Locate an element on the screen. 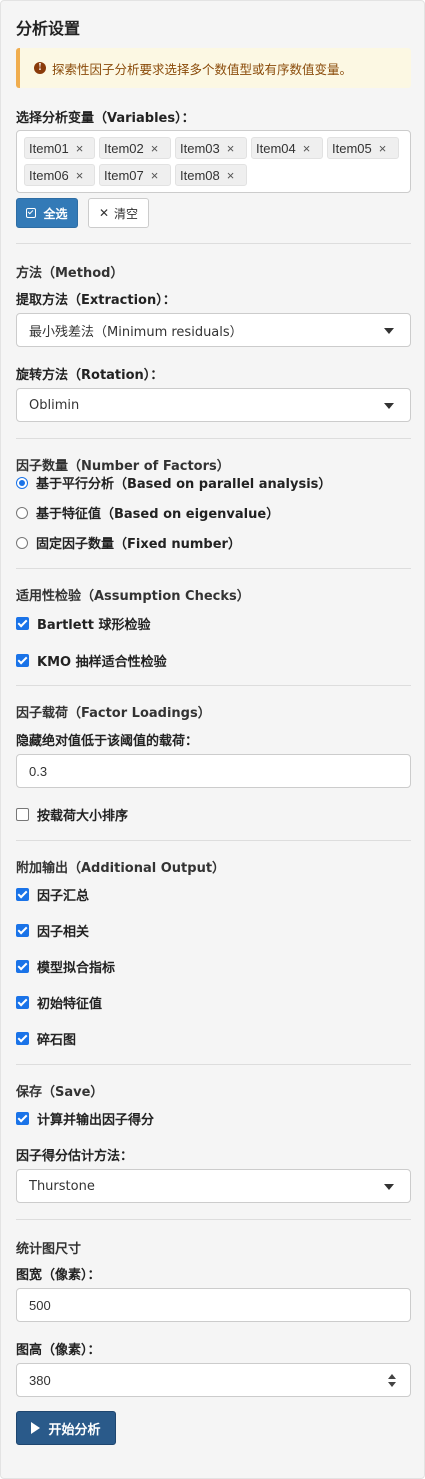  scree-plot-checkbox: 碎石图 is located at coordinates (46, 1038).